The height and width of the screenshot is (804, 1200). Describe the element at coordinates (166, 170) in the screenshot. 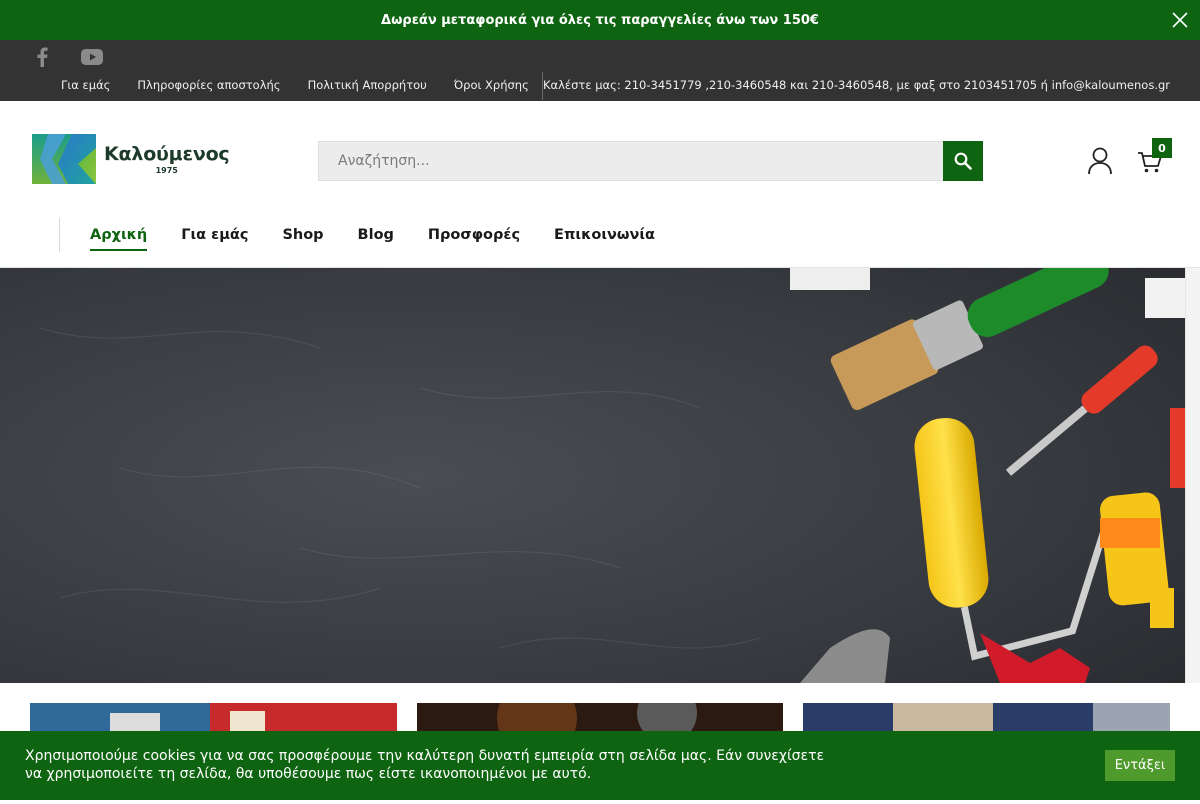

I see `logo-year: 1975` at that location.